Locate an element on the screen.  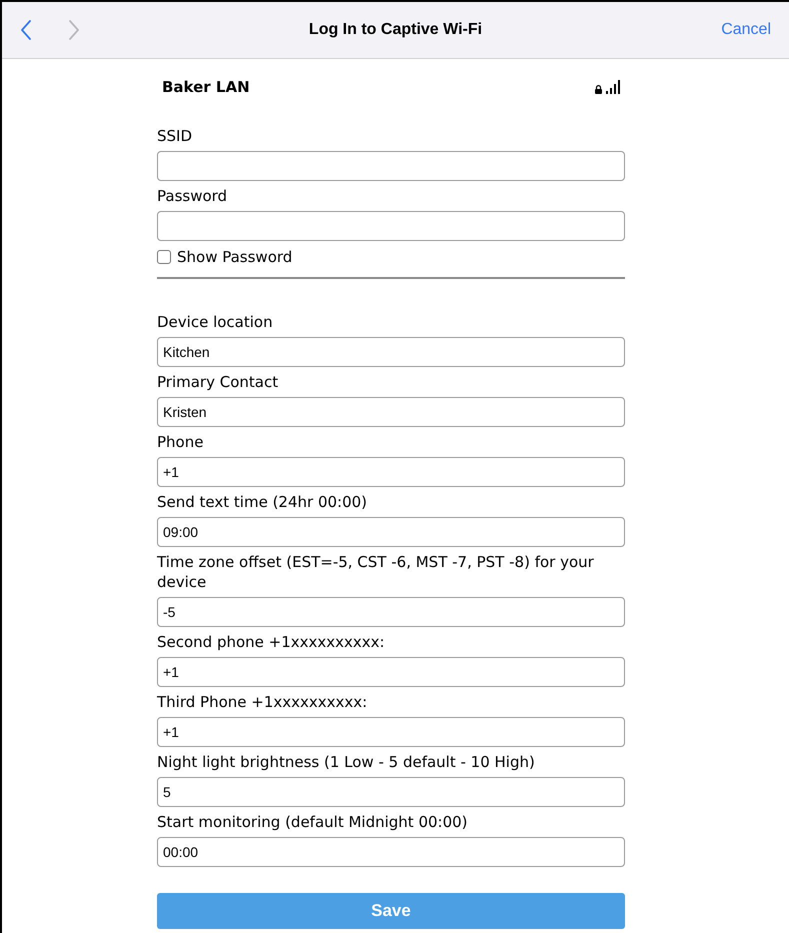
field-label: SSID is located at coordinates (175, 136).